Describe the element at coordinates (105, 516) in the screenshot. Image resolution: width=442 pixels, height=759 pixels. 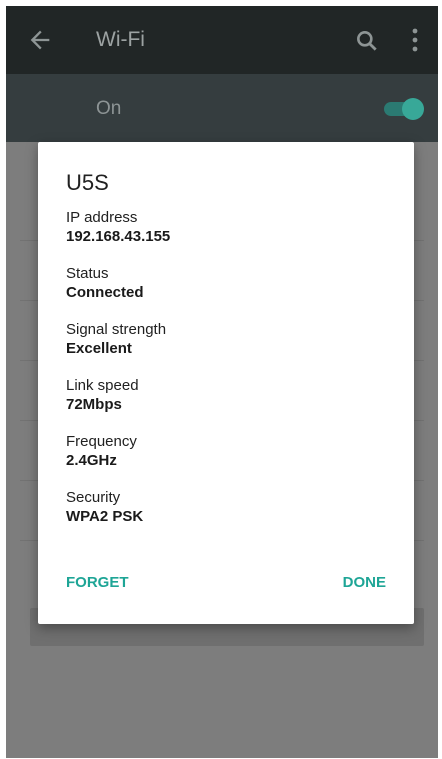
I see `field-value: WPA2 PSK` at that location.